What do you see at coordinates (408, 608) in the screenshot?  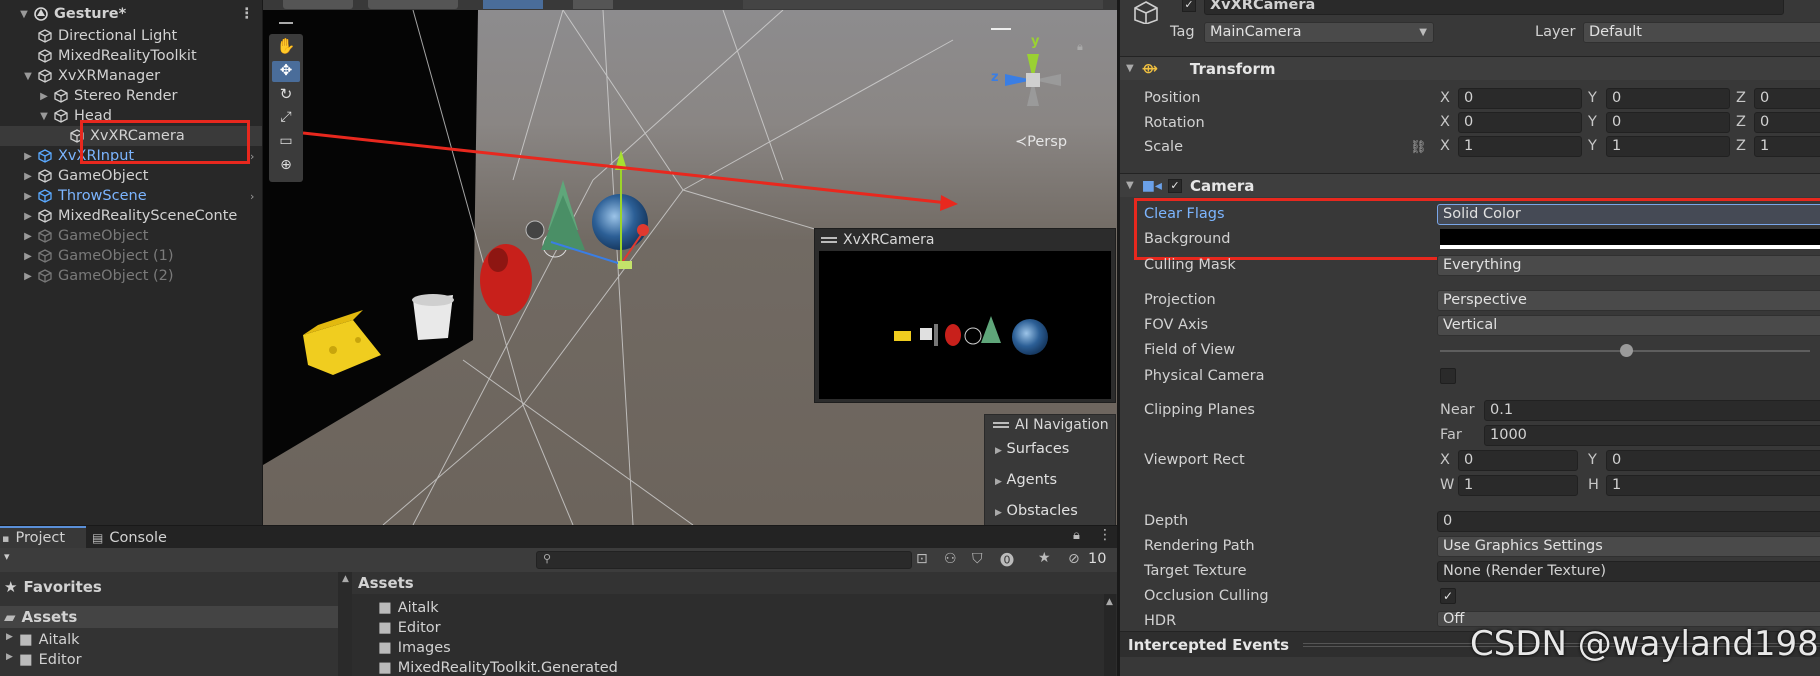 I see `asset-folder-item: ■ Aitalk` at bounding box center [408, 608].